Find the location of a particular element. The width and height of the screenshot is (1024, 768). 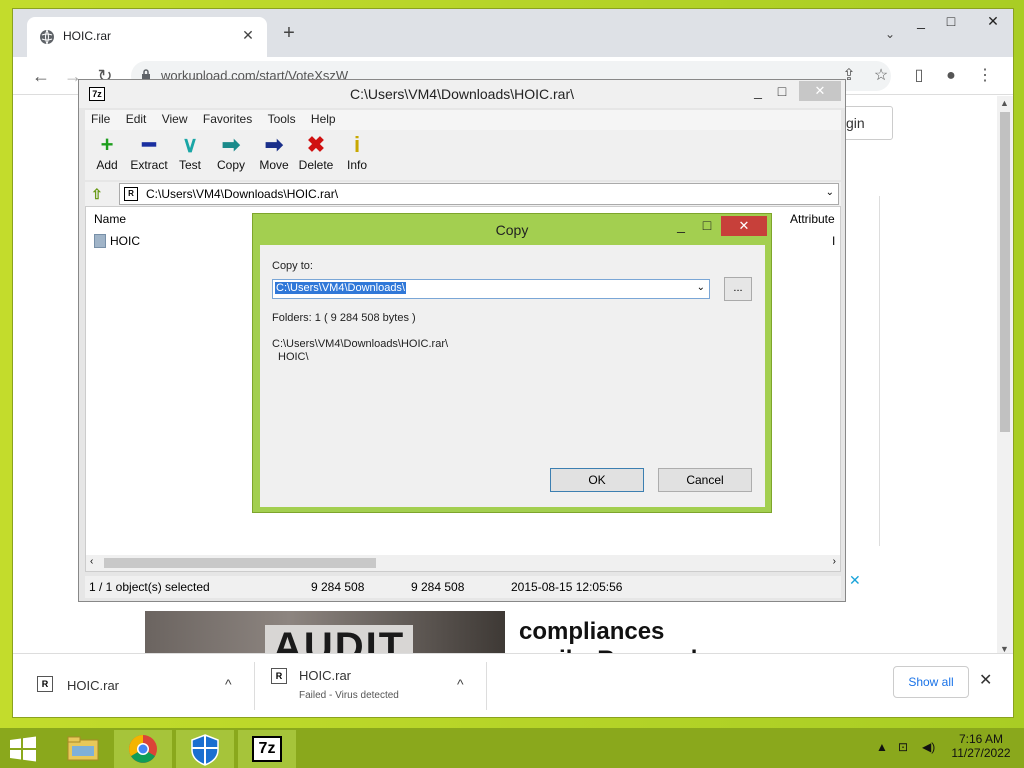

defender-shield-icon is located at coordinates (205, 749).